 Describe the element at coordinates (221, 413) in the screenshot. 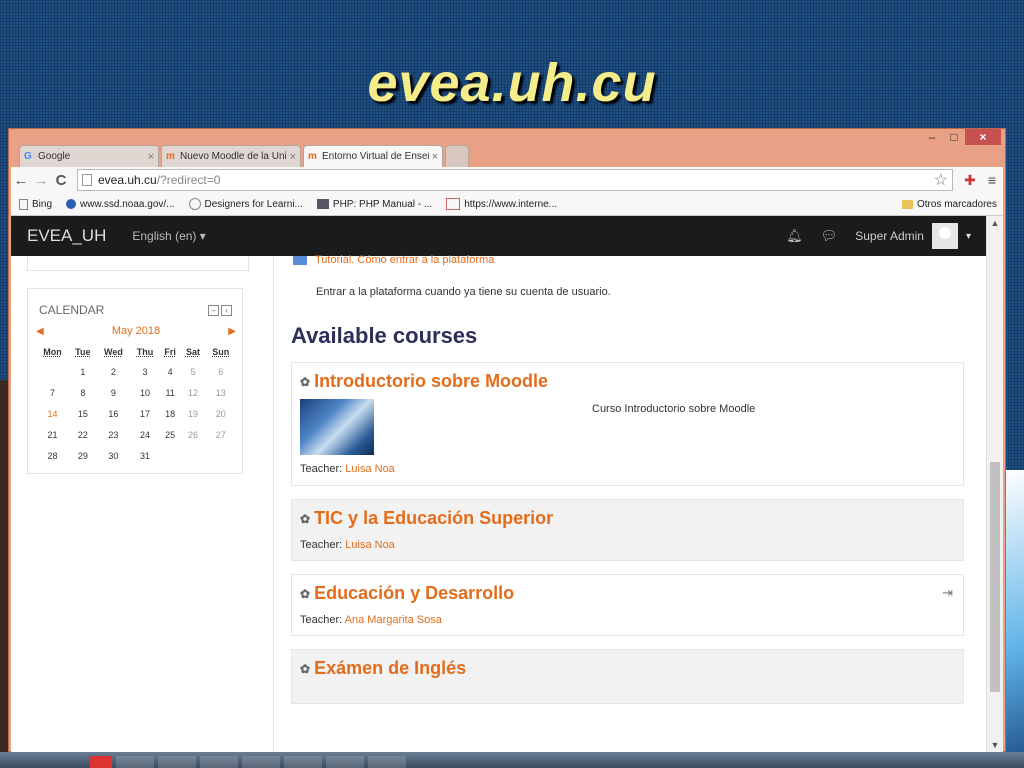

I see `calendar-day: 20` at that location.